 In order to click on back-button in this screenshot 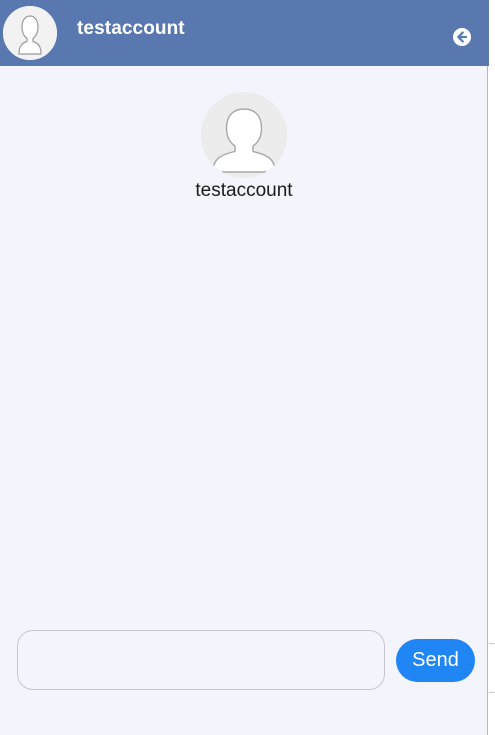, I will do `click(462, 37)`.